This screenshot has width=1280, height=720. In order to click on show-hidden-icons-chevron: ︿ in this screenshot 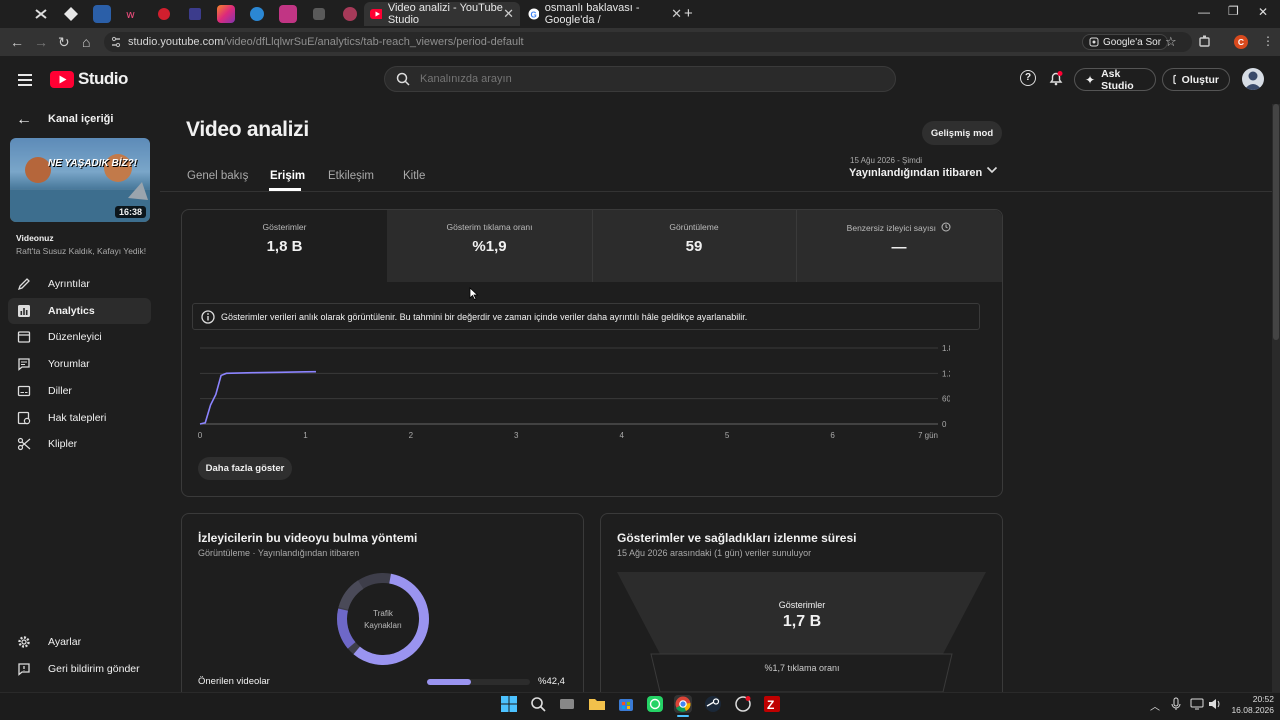, I will do `click(1155, 705)`.